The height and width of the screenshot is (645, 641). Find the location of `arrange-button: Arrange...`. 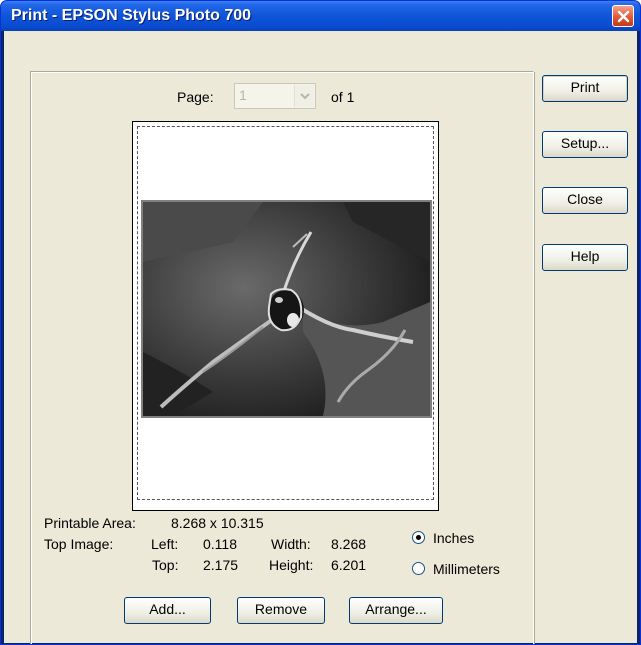

arrange-button: Arrange... is located at coordinates (396, 610).